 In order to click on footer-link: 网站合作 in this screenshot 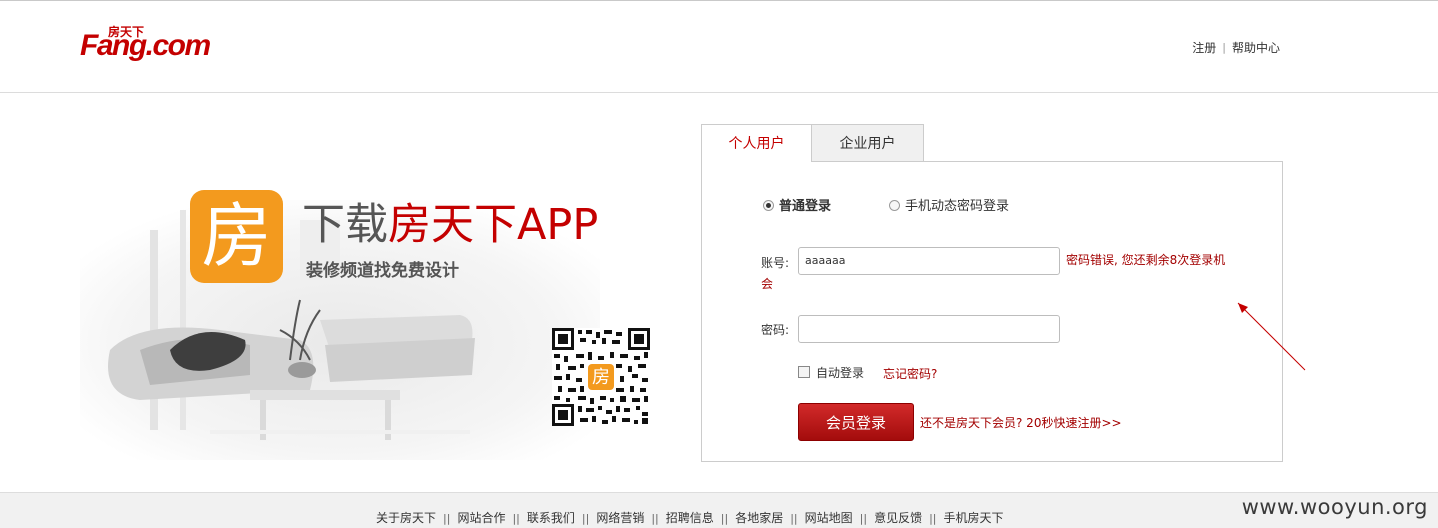, I will do `click(481, 518)`.